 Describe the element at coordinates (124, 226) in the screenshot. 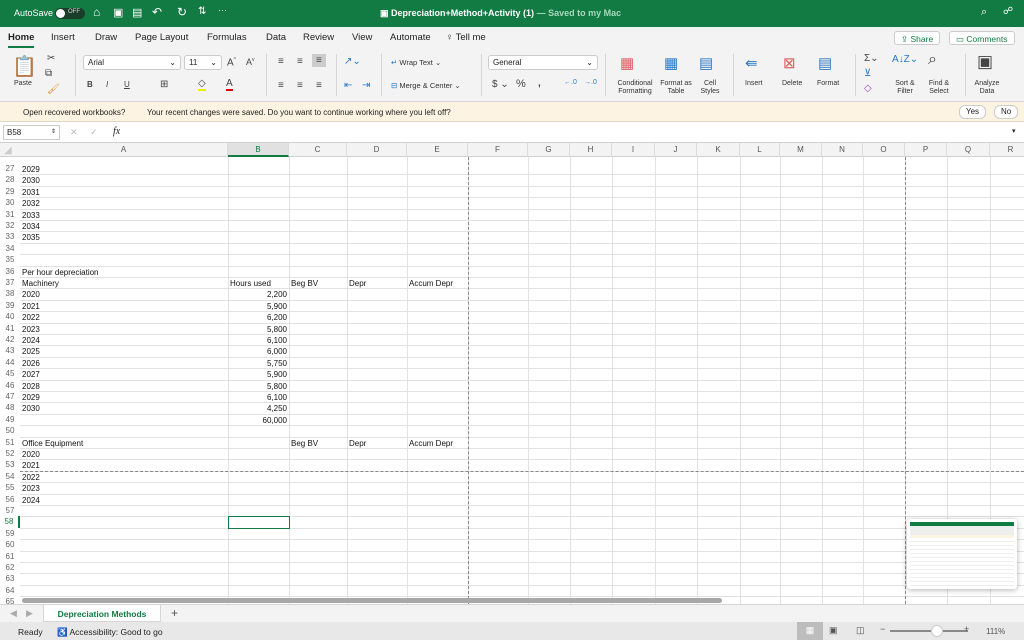

I see `cell-A32: 2034` at that location.